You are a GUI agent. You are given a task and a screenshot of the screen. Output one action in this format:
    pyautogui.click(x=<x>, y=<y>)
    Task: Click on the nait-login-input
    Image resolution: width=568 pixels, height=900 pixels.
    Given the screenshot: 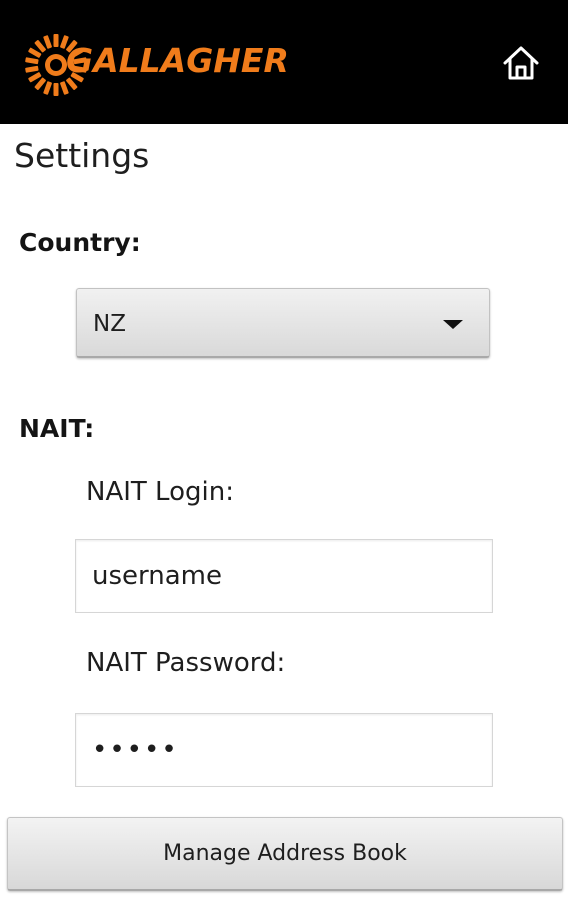 What is the action you would take?
    pyautogui.click(x=284, y=576)
    